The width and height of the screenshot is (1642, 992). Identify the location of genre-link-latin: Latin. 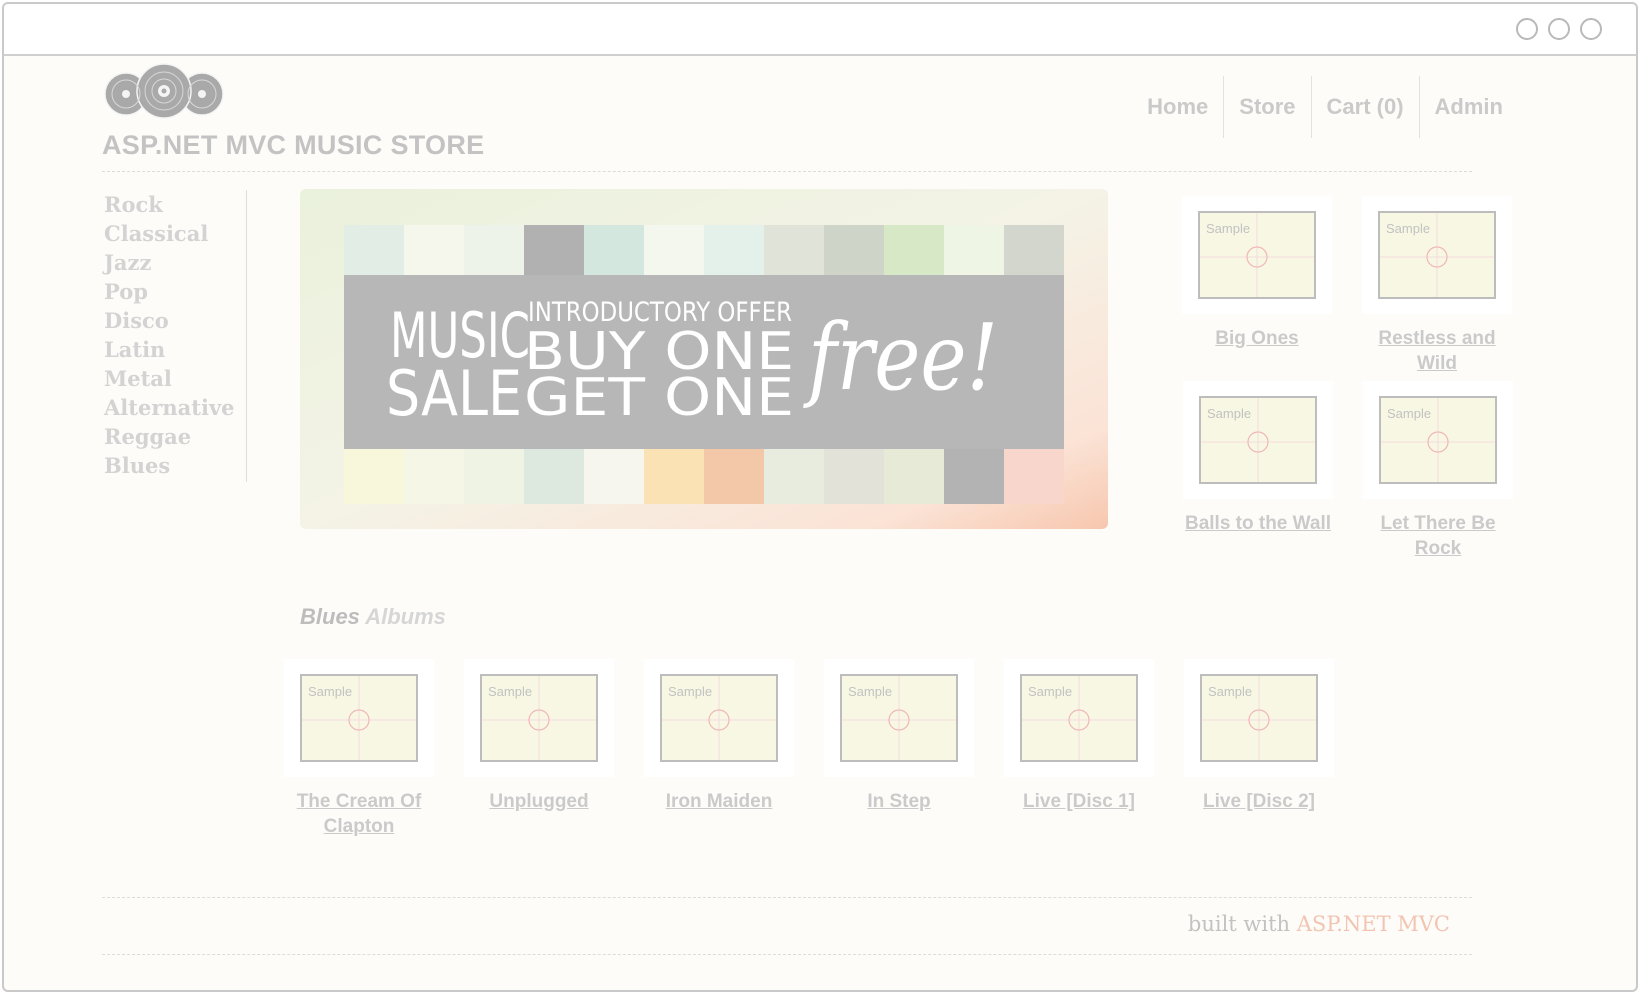
(175, 349).